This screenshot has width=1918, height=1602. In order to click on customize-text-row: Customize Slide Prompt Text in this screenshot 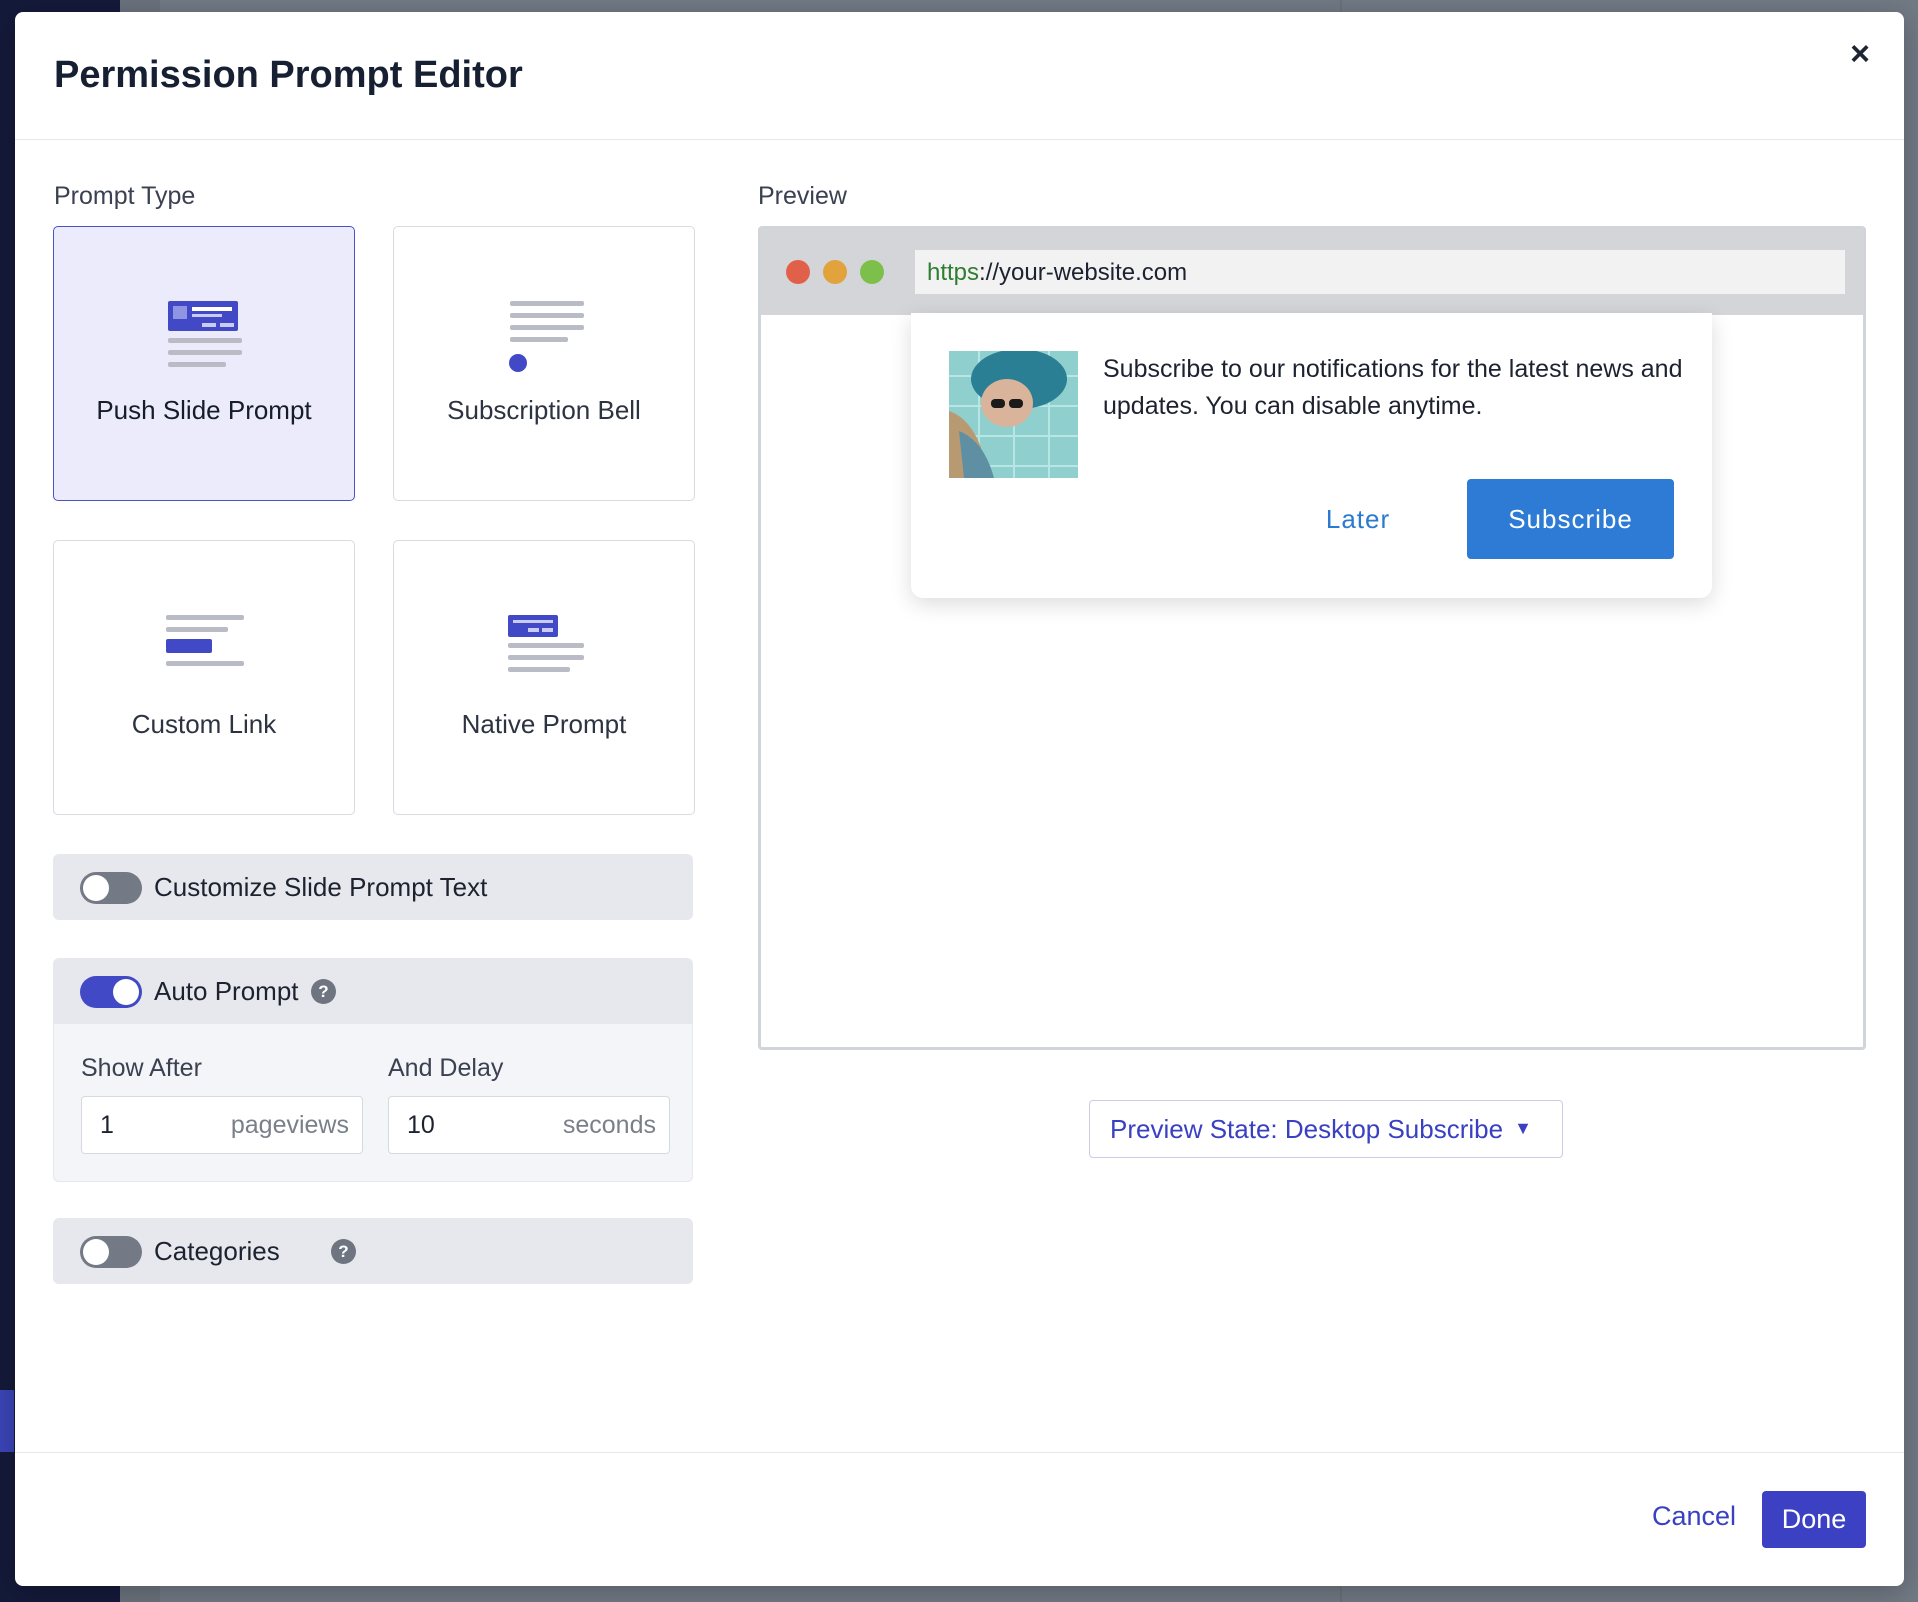, I will do `click(373, 887)`.